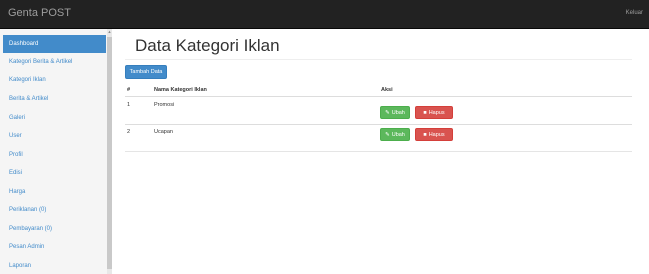  What do you see at coordinates (54, 62) in the screenshot?
I see `sidebar-item-kategori-berita-artikel: Kategori Berita & Artikel` at bounding box center [54, 62].